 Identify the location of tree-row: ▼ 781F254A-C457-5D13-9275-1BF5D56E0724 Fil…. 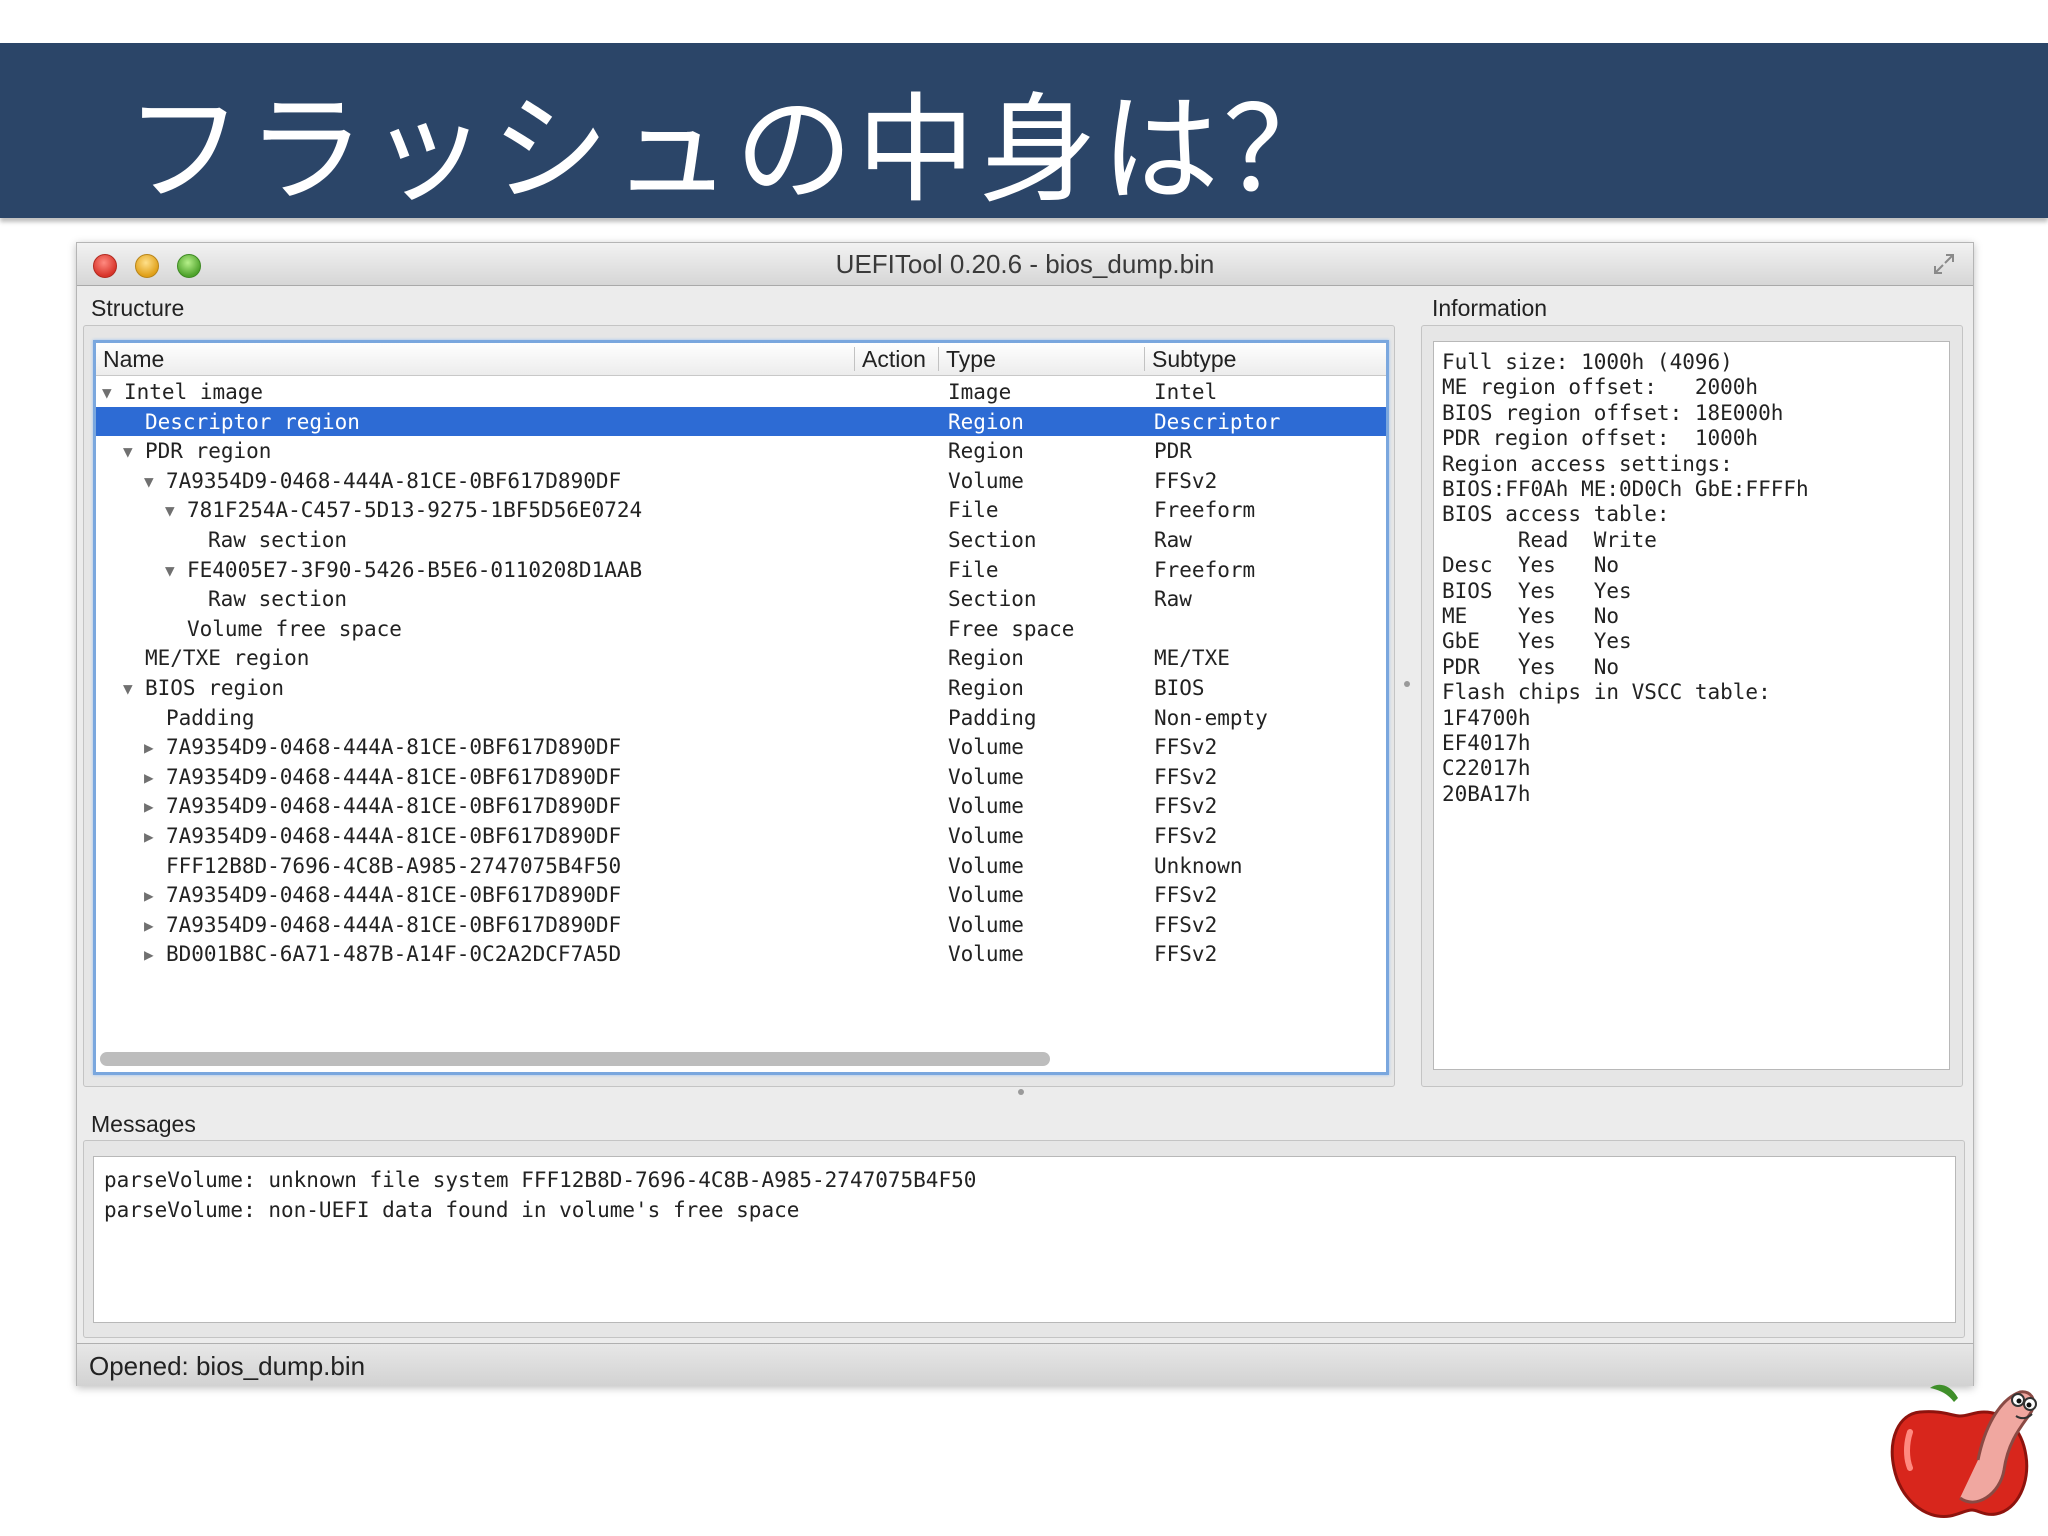
(741, 510).